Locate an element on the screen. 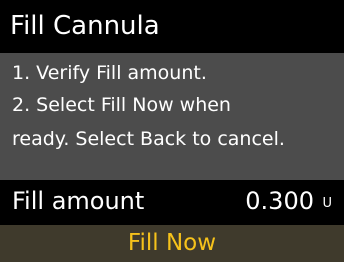 Image resolution: width=344 pixels, height=262 pixels. fill-amount-unit: U is located at coordinates (327, 203).